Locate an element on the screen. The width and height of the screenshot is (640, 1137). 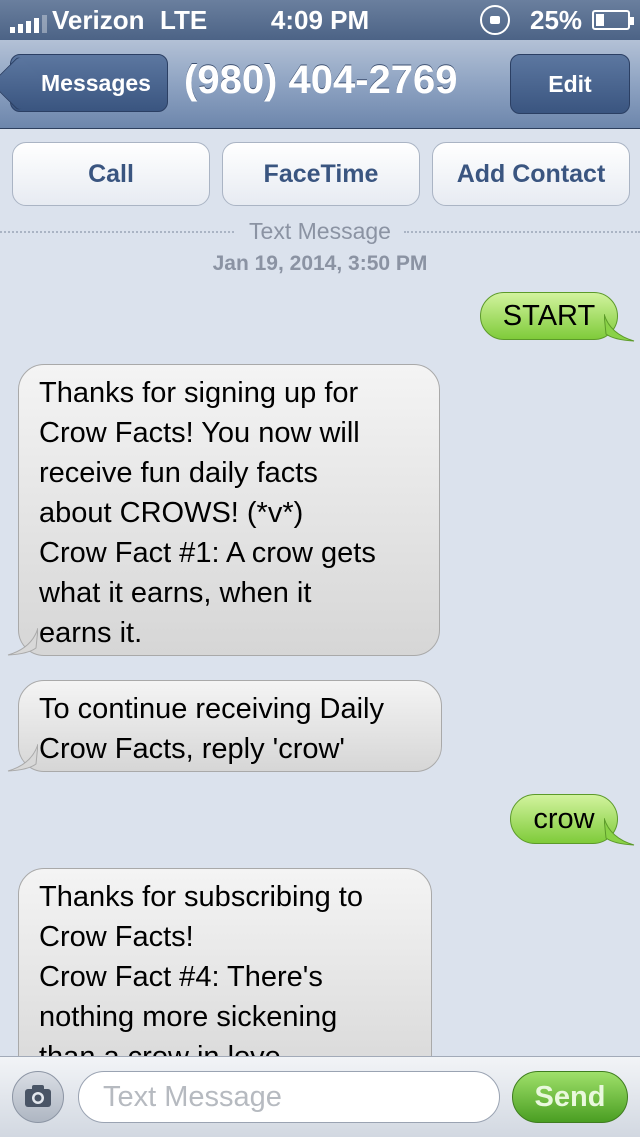
add-contact-button: Add Contact is located at coordinates (531, 174).